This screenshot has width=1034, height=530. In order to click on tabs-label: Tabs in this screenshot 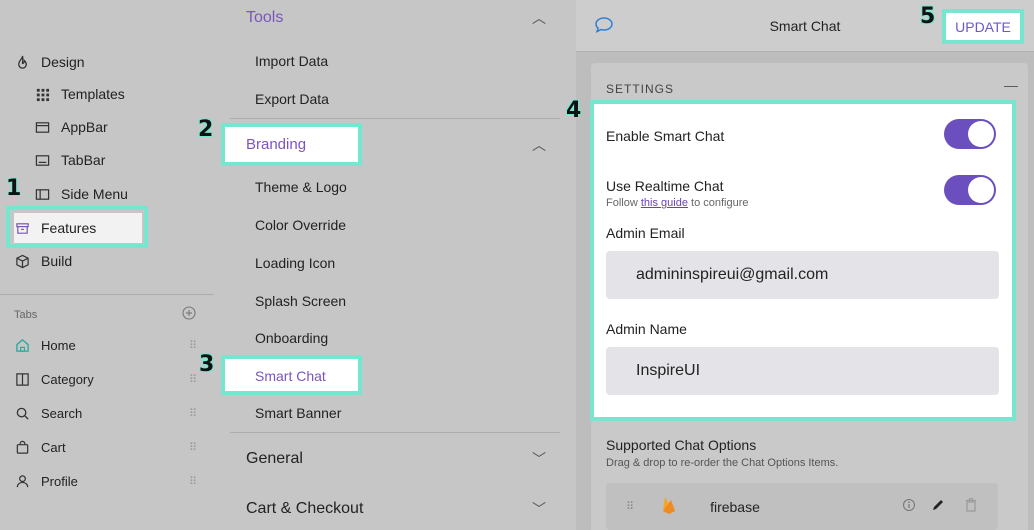, I will do `click(26, 314)`.